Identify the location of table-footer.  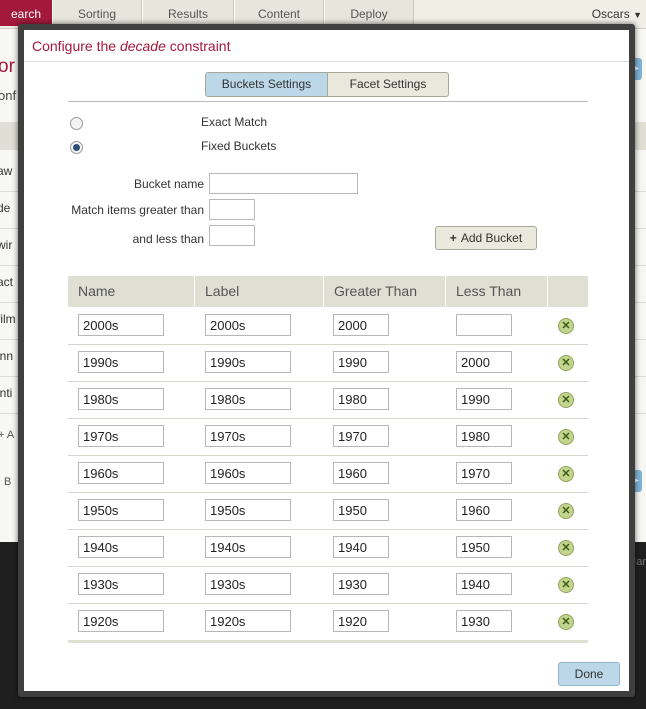
(328, 641).